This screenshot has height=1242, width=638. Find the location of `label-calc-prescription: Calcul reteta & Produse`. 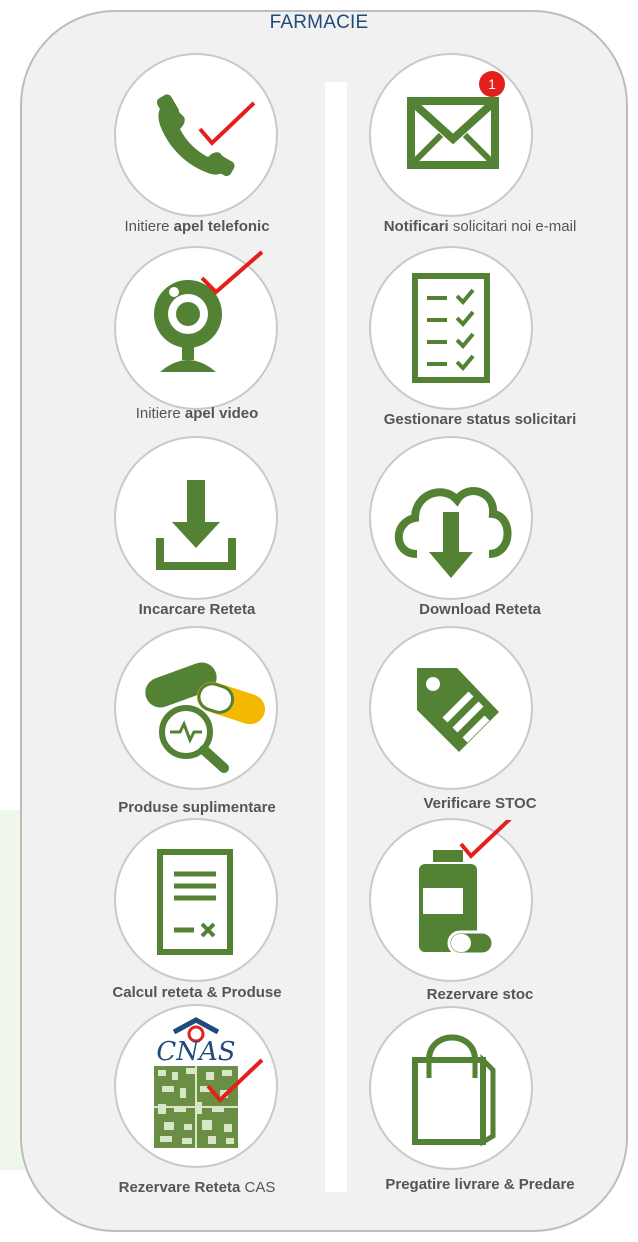

label-calc-prescription: Calcul reteta & Produse is located at coordinates (197, 992).